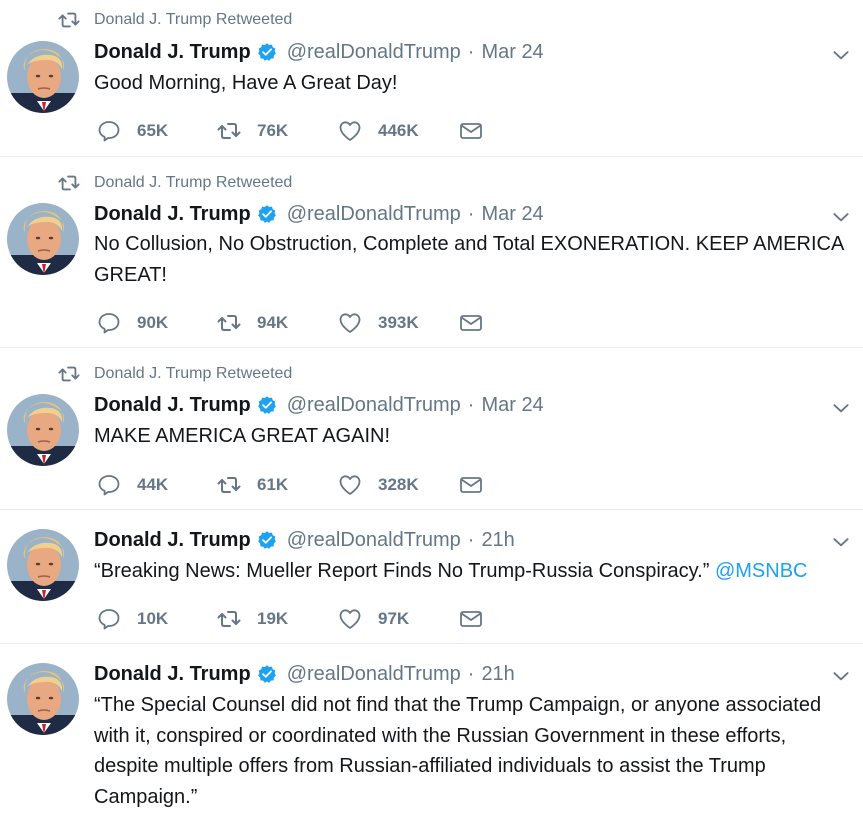 The width and height of the screenshot is (863, 813). I want to click on retweet-count: 19K, so click(273, 618).